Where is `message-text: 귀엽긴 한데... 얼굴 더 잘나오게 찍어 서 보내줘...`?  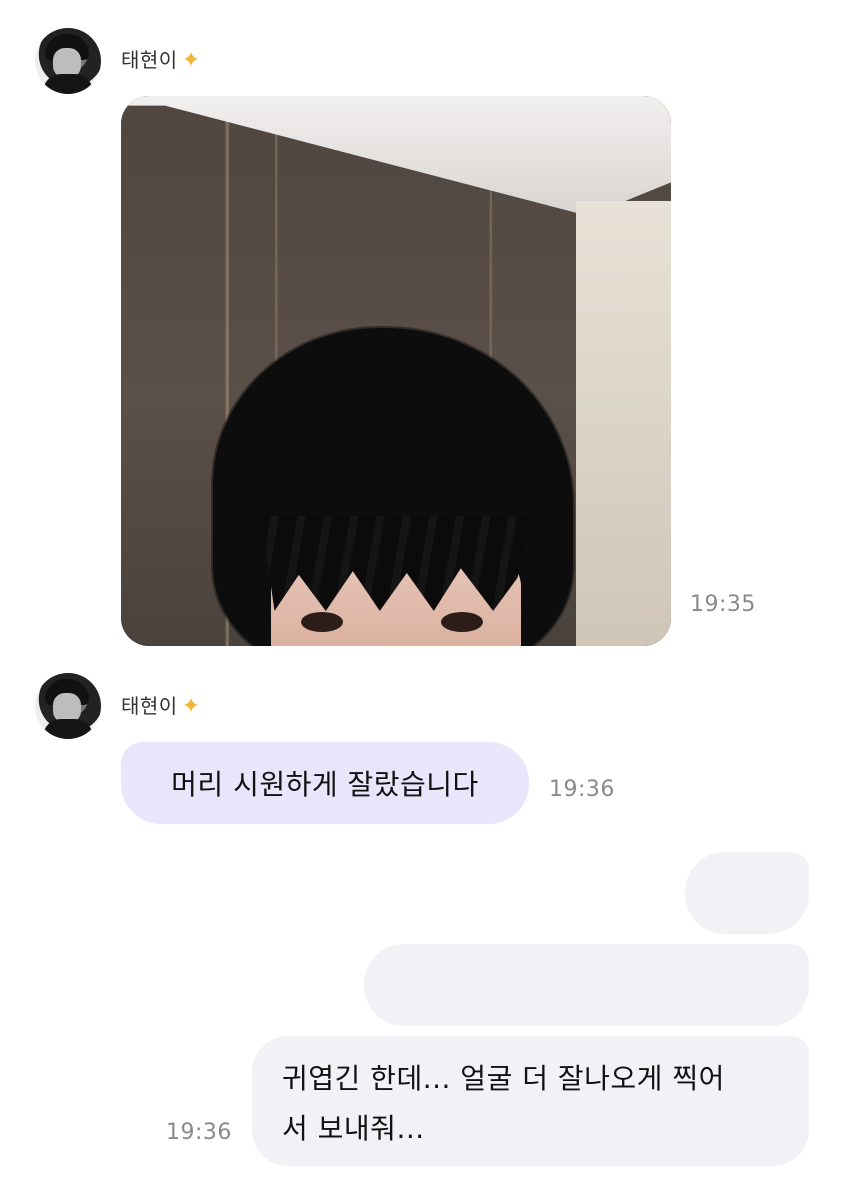 message-text: 귀엽긴 한데... 얼굴 더 잘나오게 찍어 서 보내줘... is located at coordinates (503, 1103).